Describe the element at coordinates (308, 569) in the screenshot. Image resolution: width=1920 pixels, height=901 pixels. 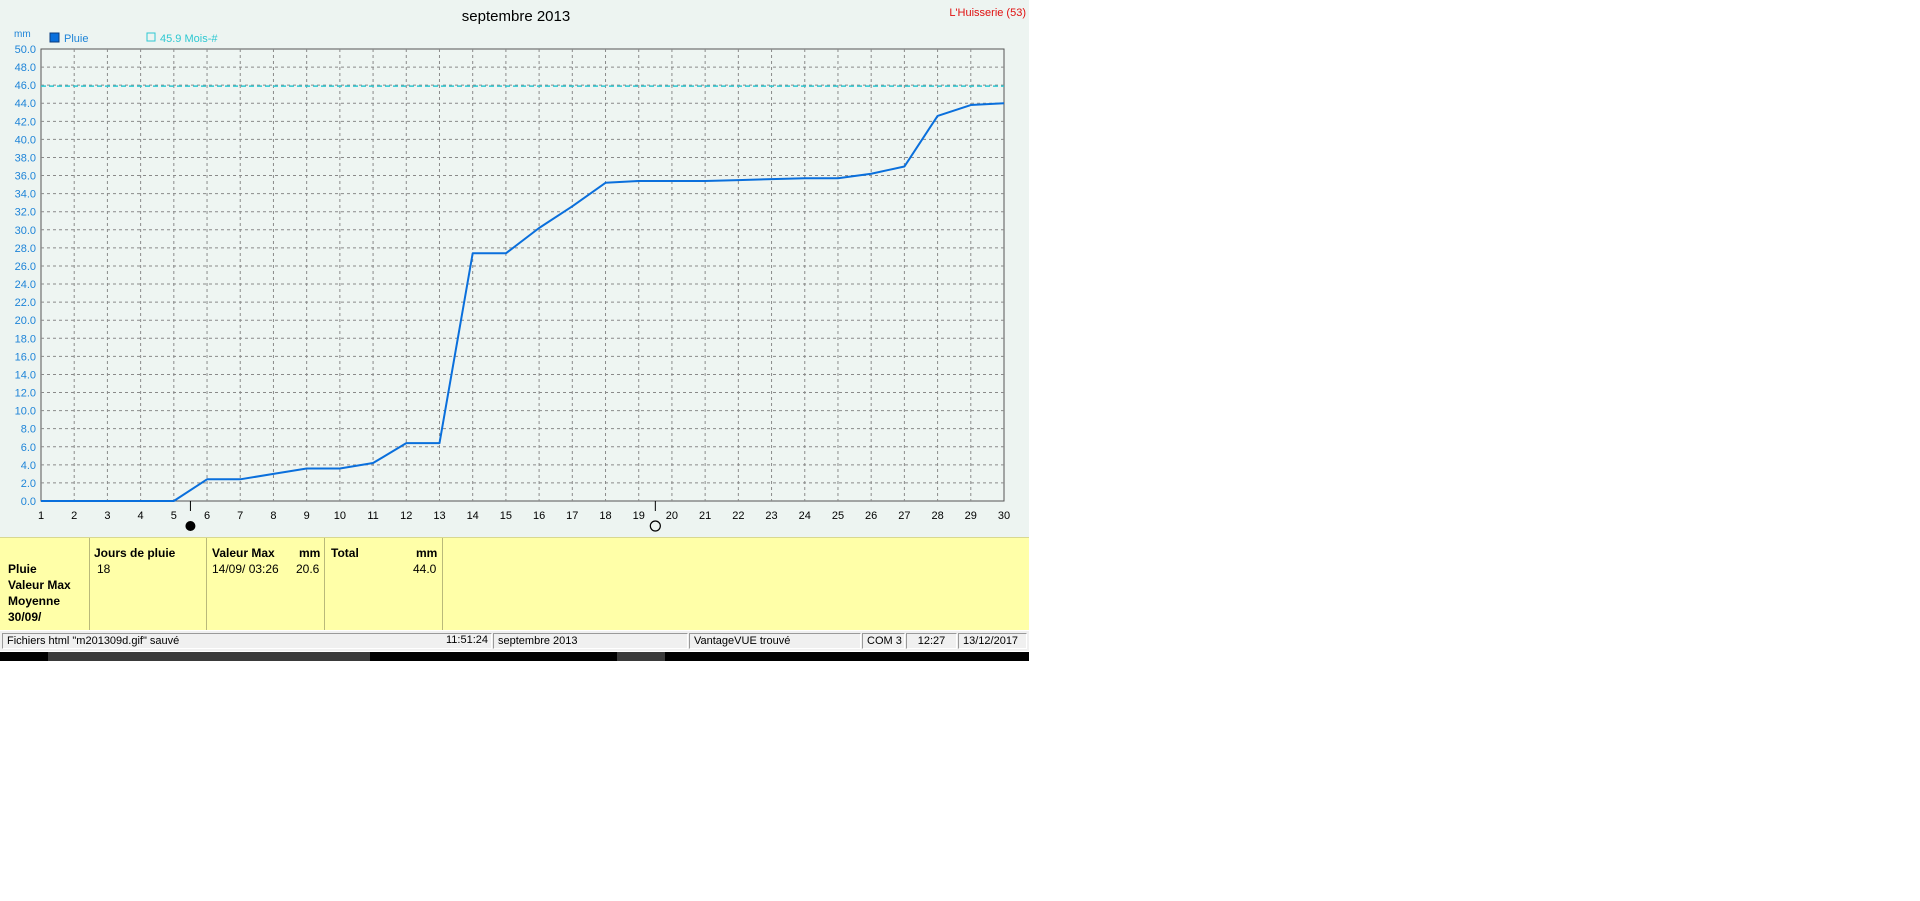
I see `max-value-amount: 20.6` at that location.